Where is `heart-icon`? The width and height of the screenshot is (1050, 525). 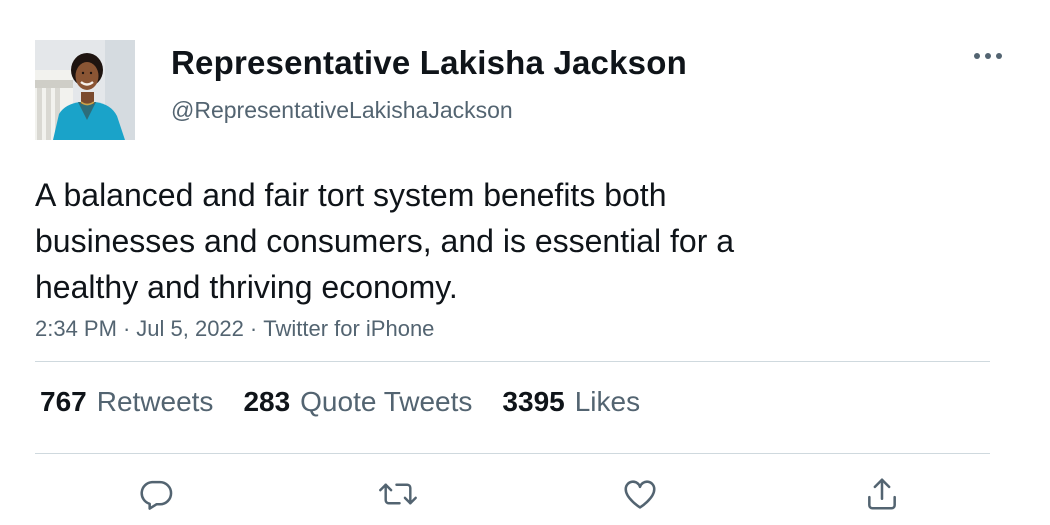
heart-icon is located at coordinates (640, 494).